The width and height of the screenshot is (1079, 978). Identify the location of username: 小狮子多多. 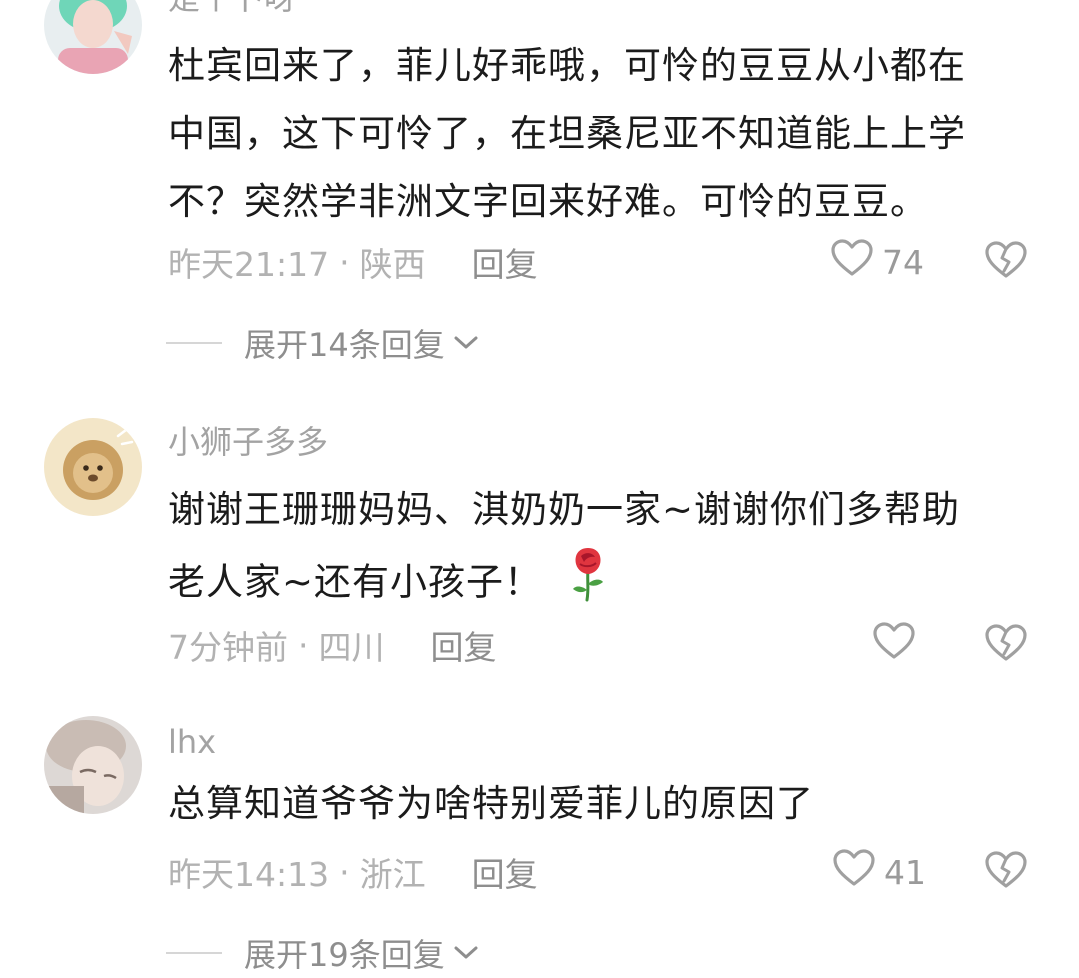
(248, 442).